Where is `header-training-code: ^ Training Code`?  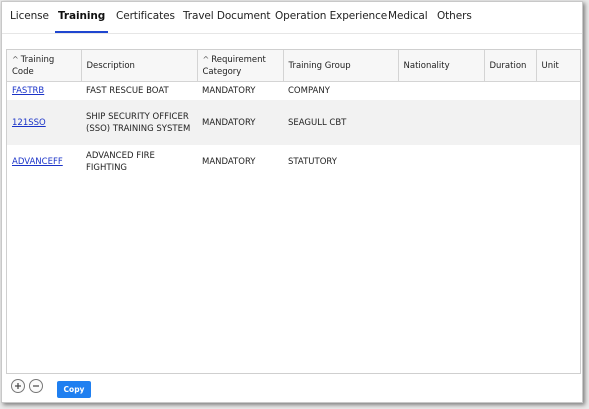
header-training-code: ^ Training Code is located at coordinates (44, 66).